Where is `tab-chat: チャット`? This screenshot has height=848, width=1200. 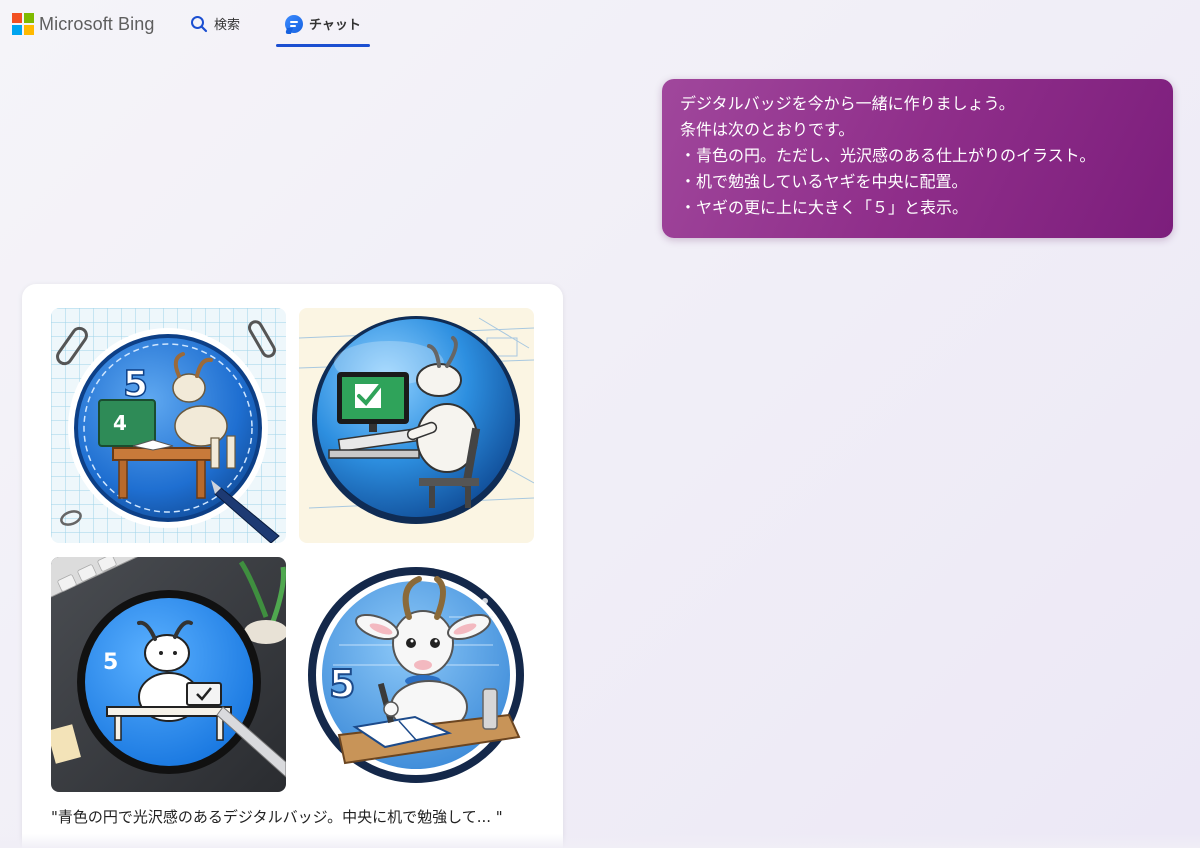
tab-chat: チャット is located at coordinates (322, 24).